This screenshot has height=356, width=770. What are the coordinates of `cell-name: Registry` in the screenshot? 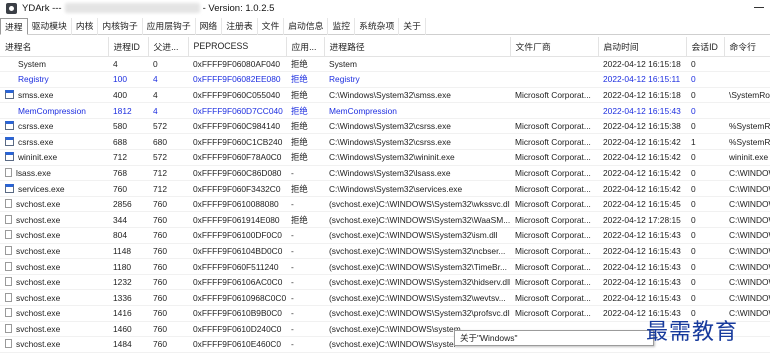 It's located at (54, 79).